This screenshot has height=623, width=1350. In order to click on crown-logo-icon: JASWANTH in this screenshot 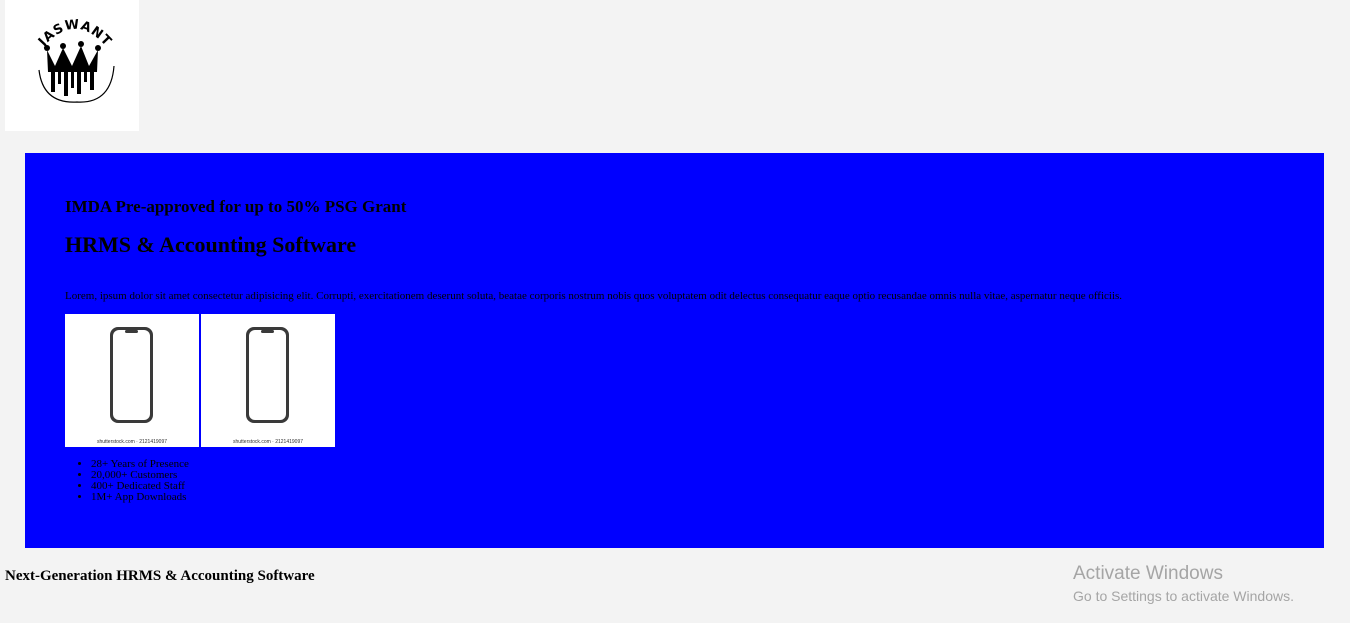, I will do `click(60, 51)`.